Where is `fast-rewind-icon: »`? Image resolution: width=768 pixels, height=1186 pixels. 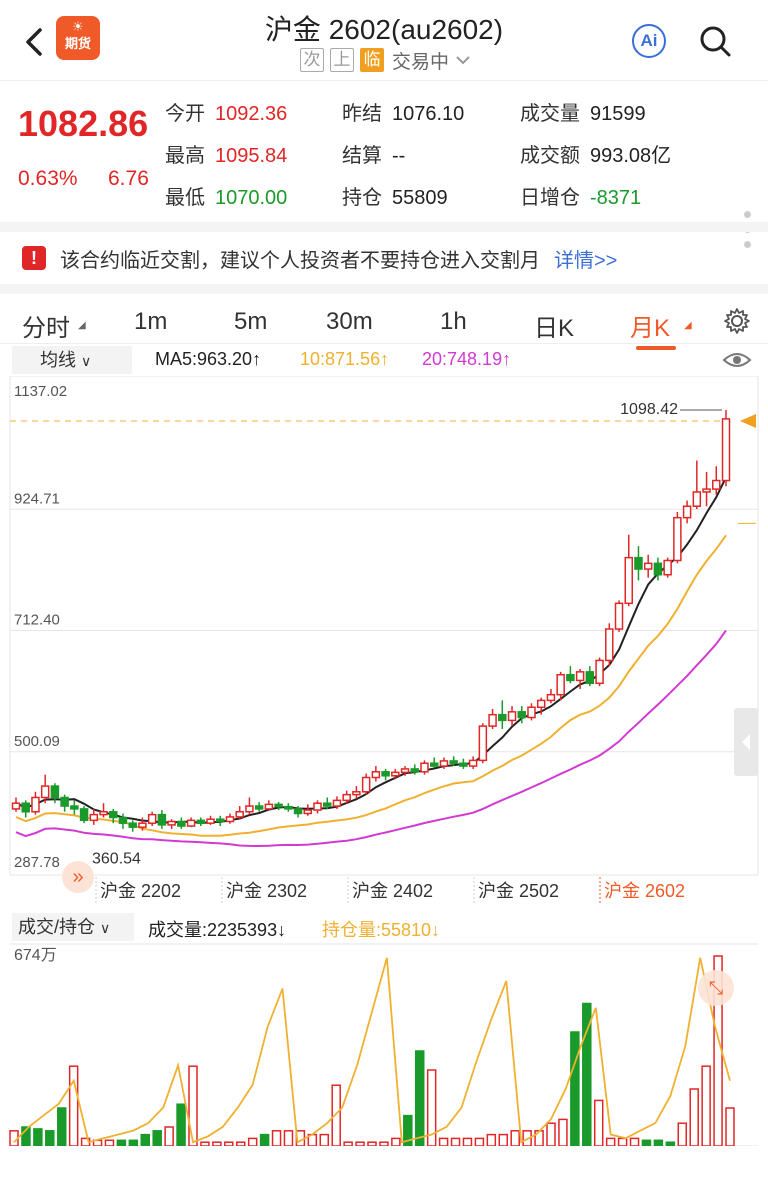 fast-rewind-icon: » is located at coordinates (77, 877).